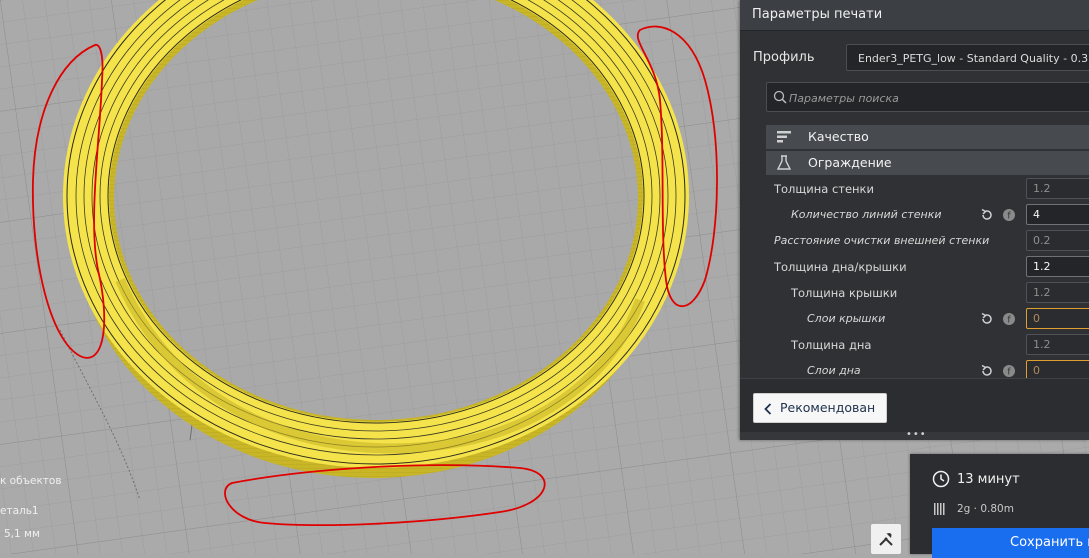 The width and height of the screenshot is (1089, 558). Describe the element at coordinates (846, 318) in the screenshot. I see `setting-label: Слои крышки` at that location.